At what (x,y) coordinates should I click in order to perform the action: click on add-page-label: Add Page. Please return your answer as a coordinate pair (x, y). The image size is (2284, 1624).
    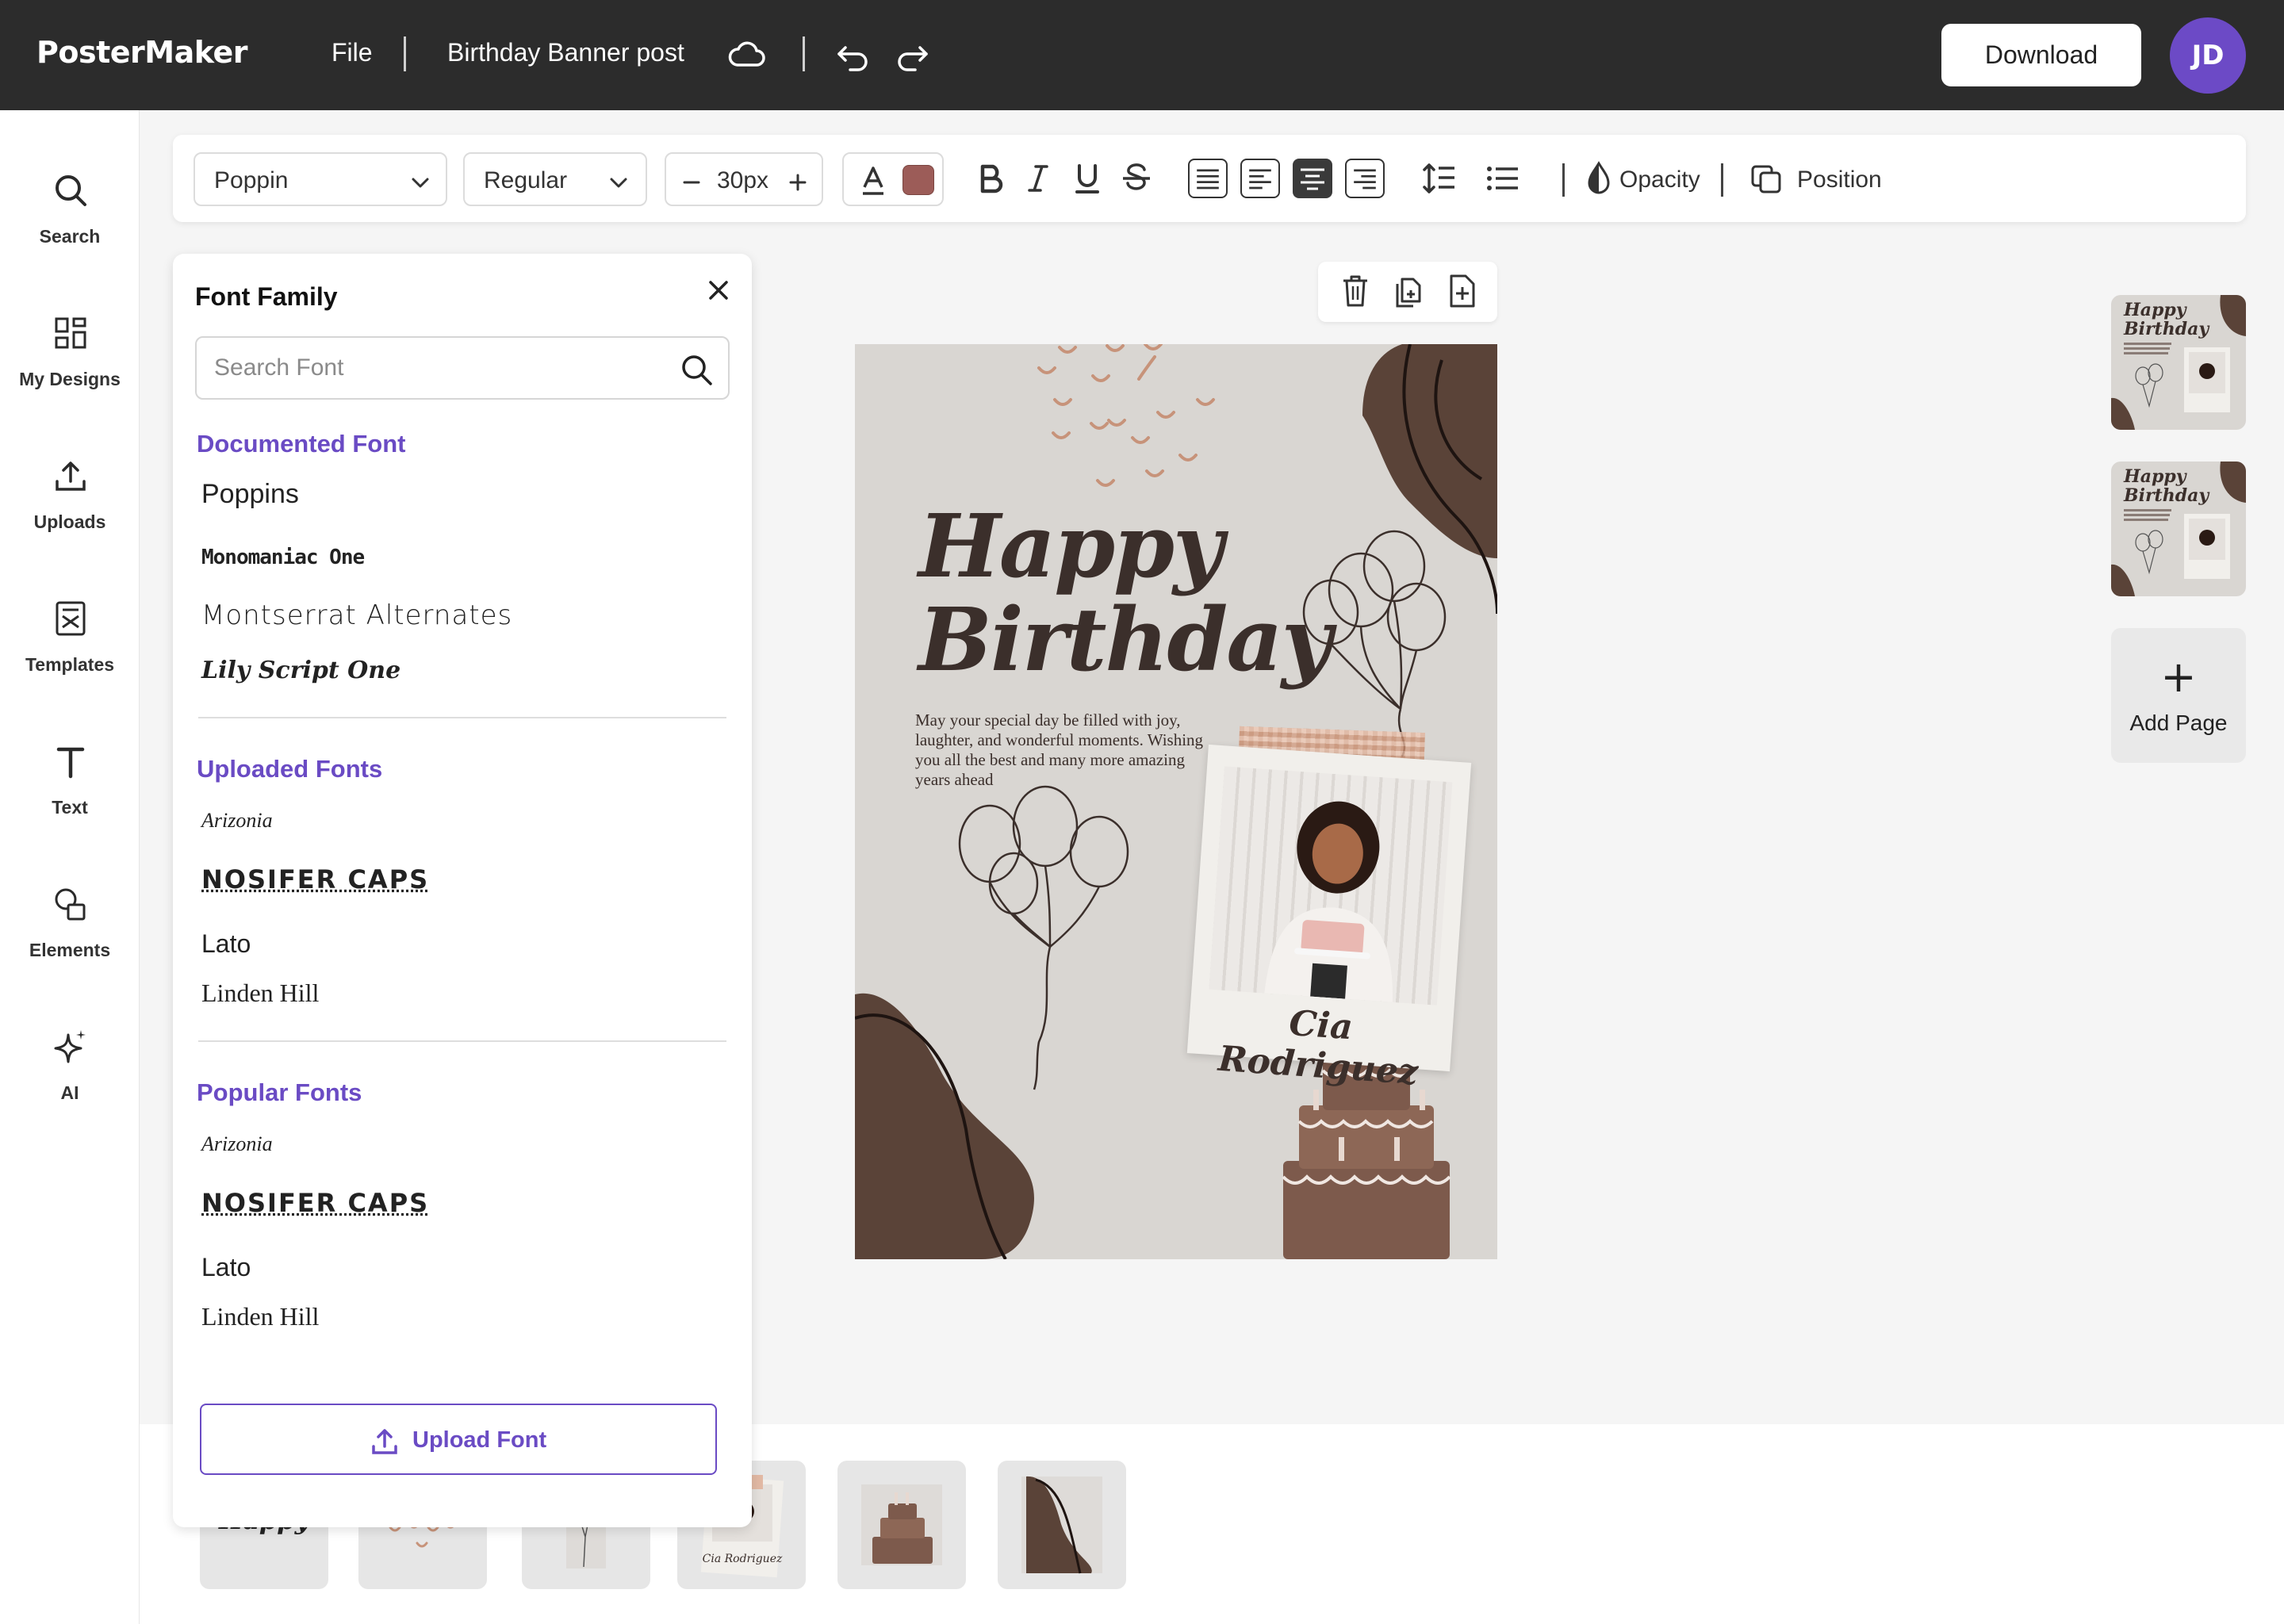
    Looking at the image, I should click on (2178, 722).